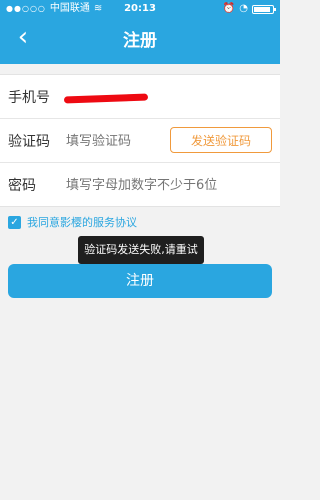 This screenshot has height=500, width=320. I want to click on toast-message: 验证码发送失败,请重试, so click(141, 250).